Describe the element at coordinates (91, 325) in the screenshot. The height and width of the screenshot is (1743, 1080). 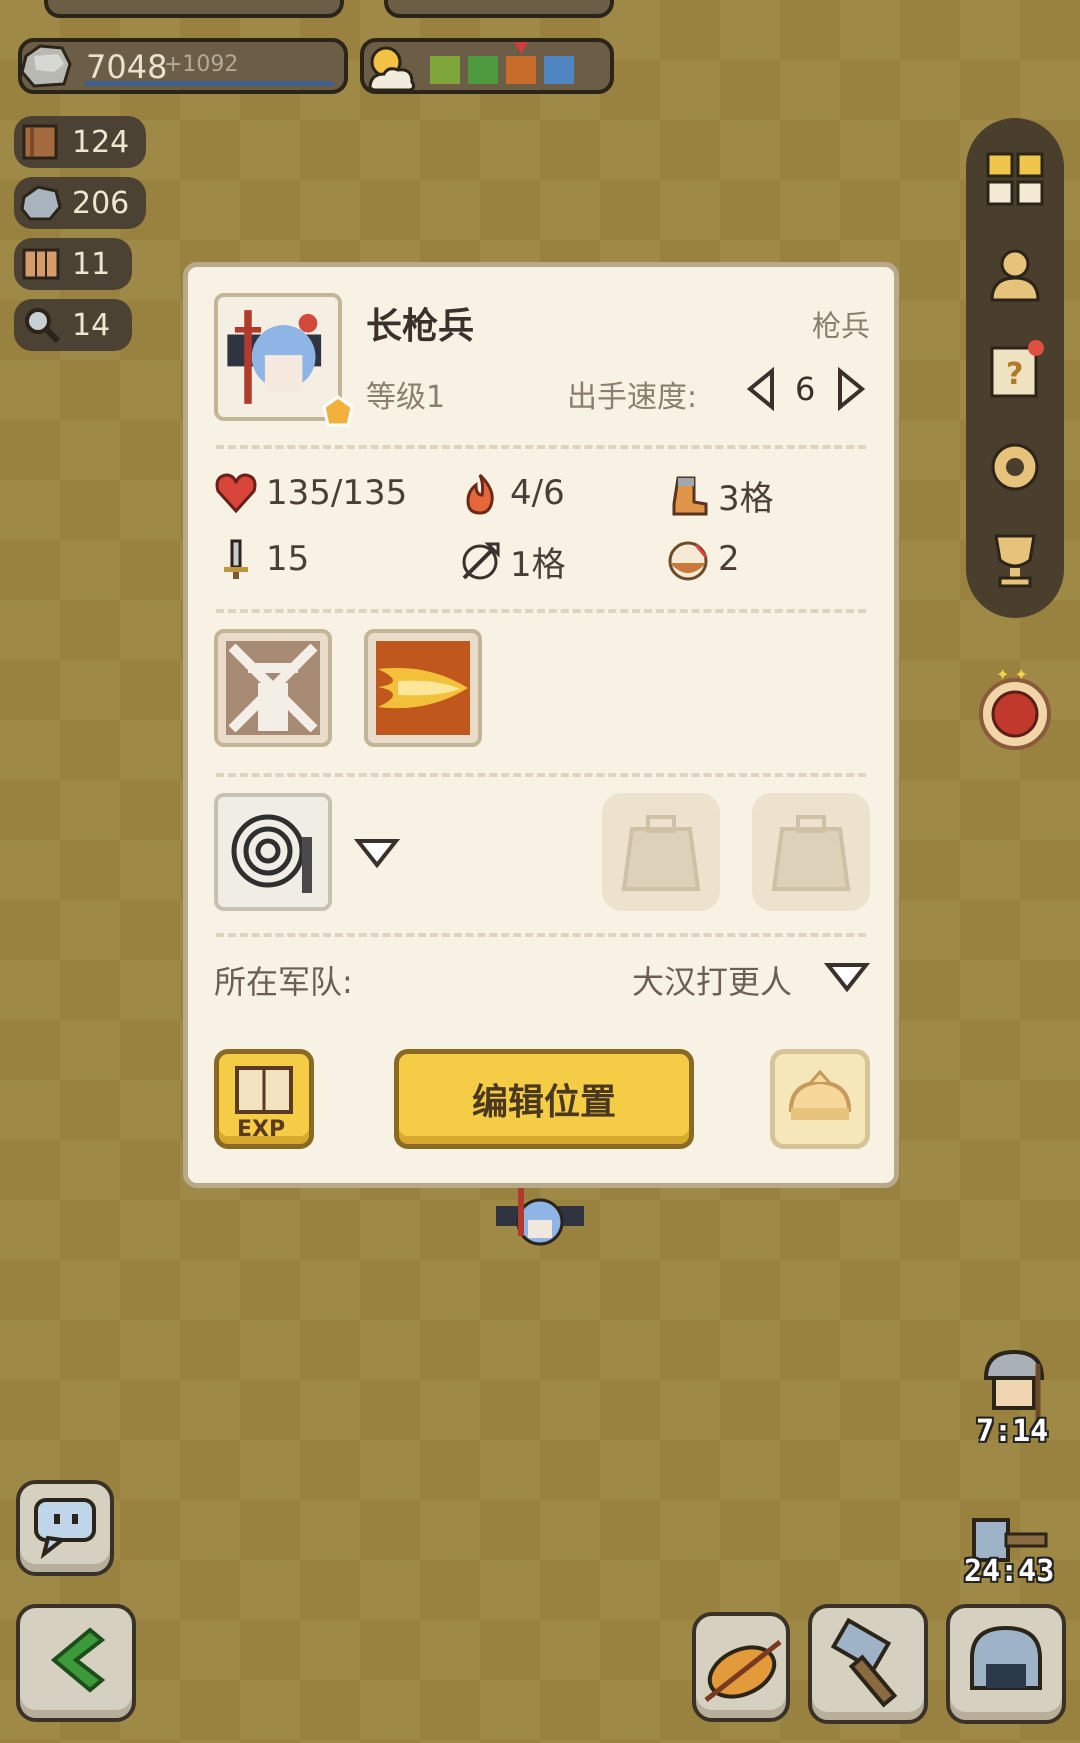
I see `magnifier-count: 14` at that location.